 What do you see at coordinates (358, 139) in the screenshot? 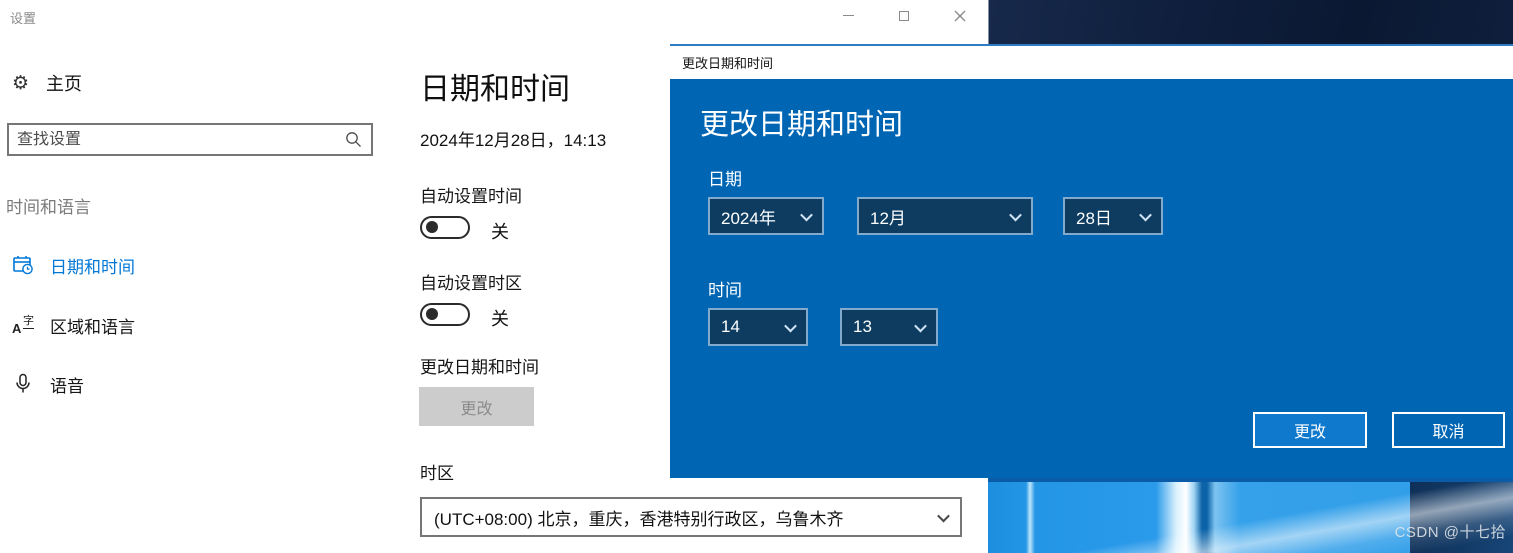
I see `search-icon` at bounding box center [358, 139].